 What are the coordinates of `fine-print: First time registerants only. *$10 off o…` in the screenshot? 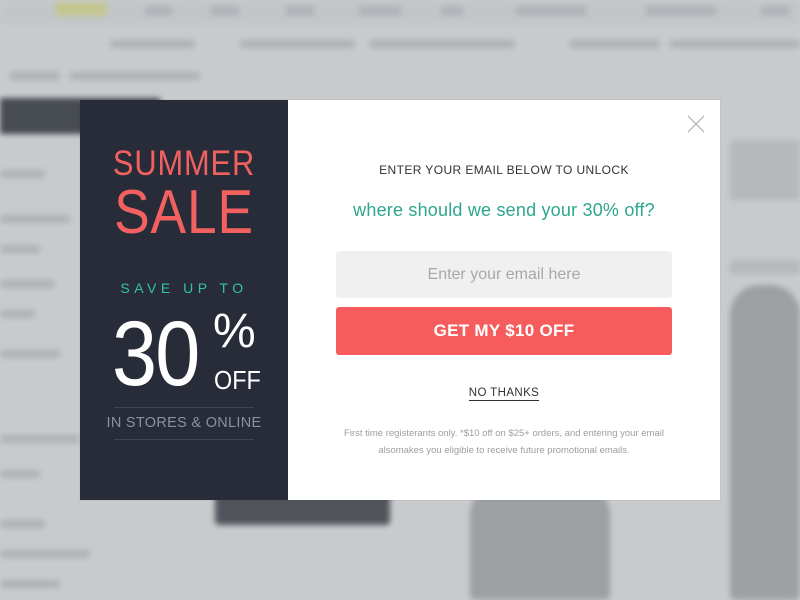 It's located at (504, 442).